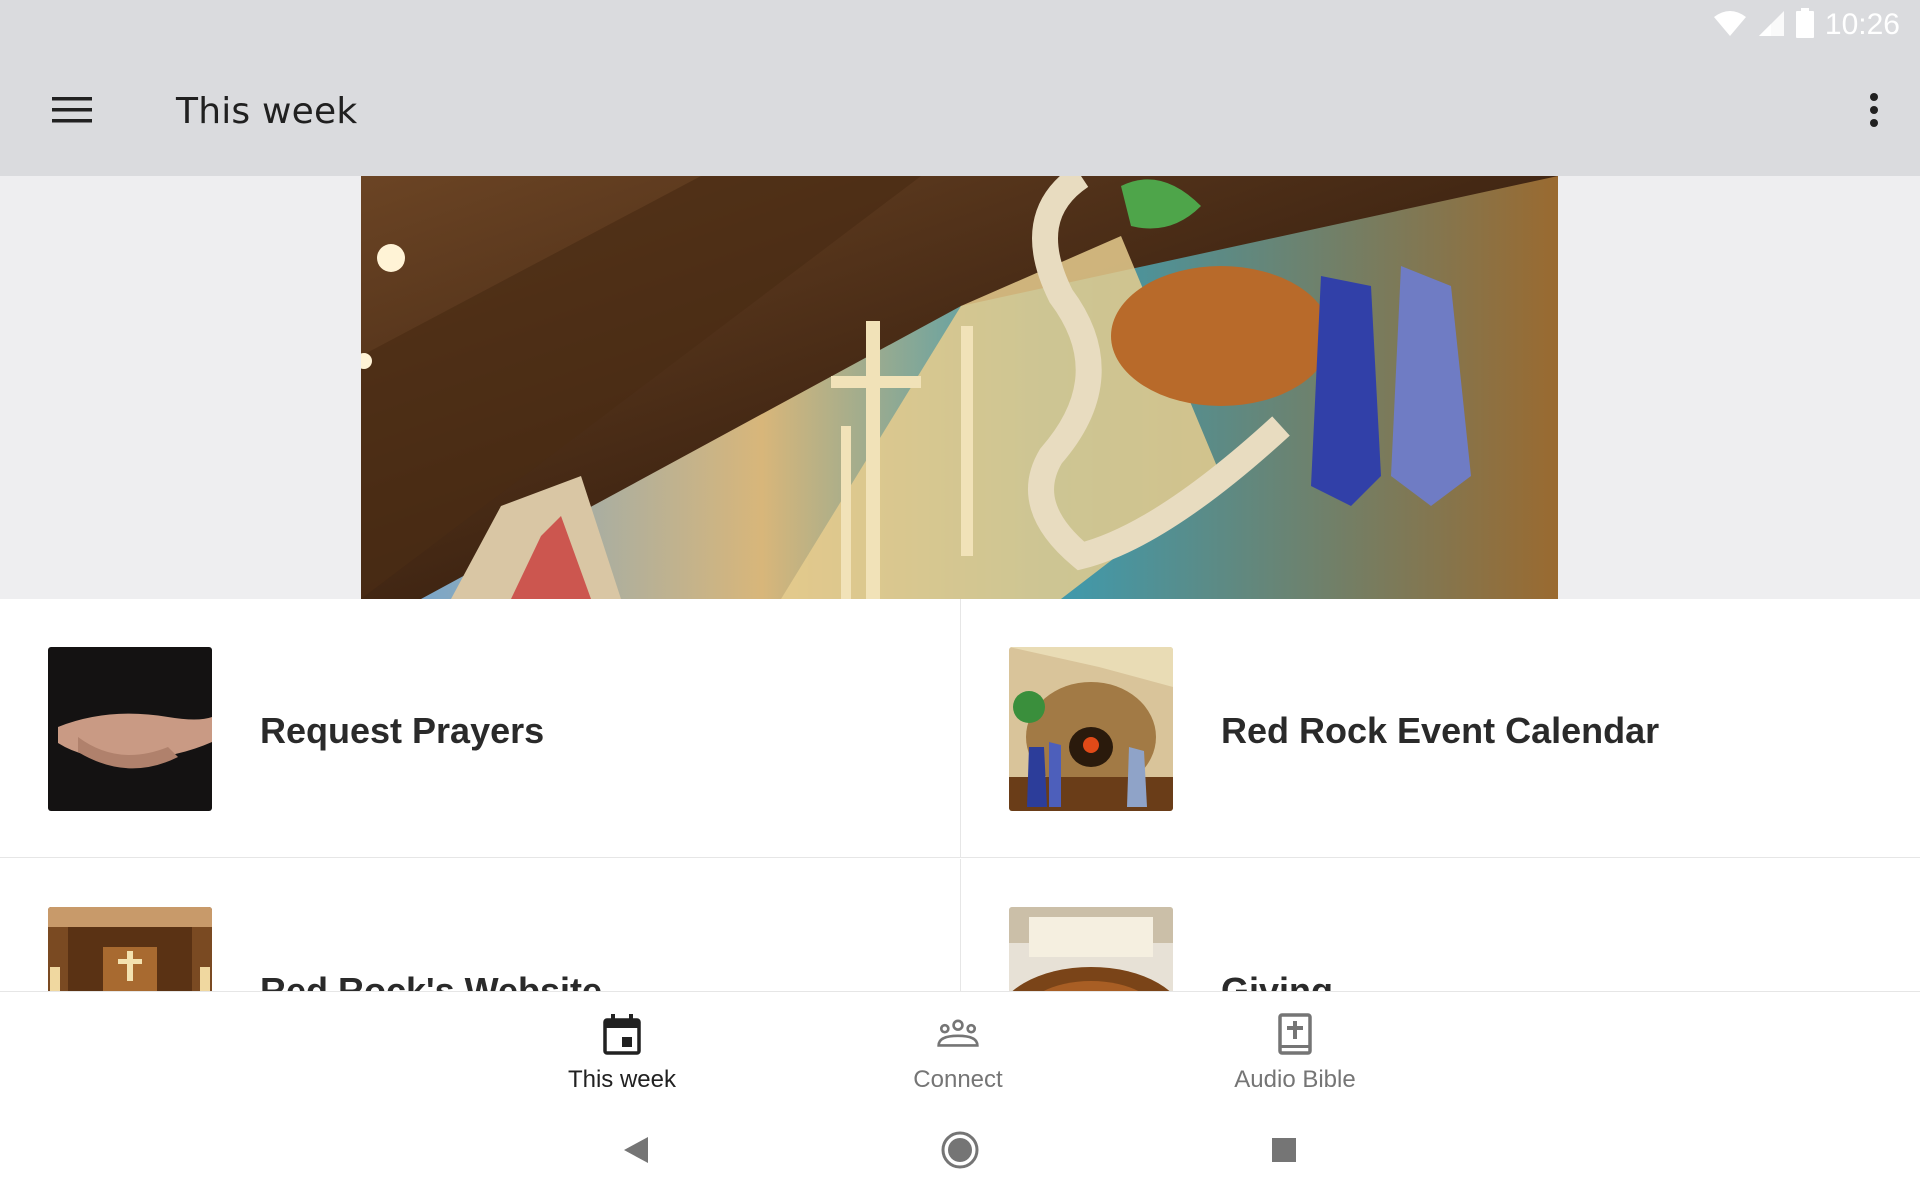  Describe the element at coordinates (267, 111) in the screenshot. I see `page-title: This week` at that location.